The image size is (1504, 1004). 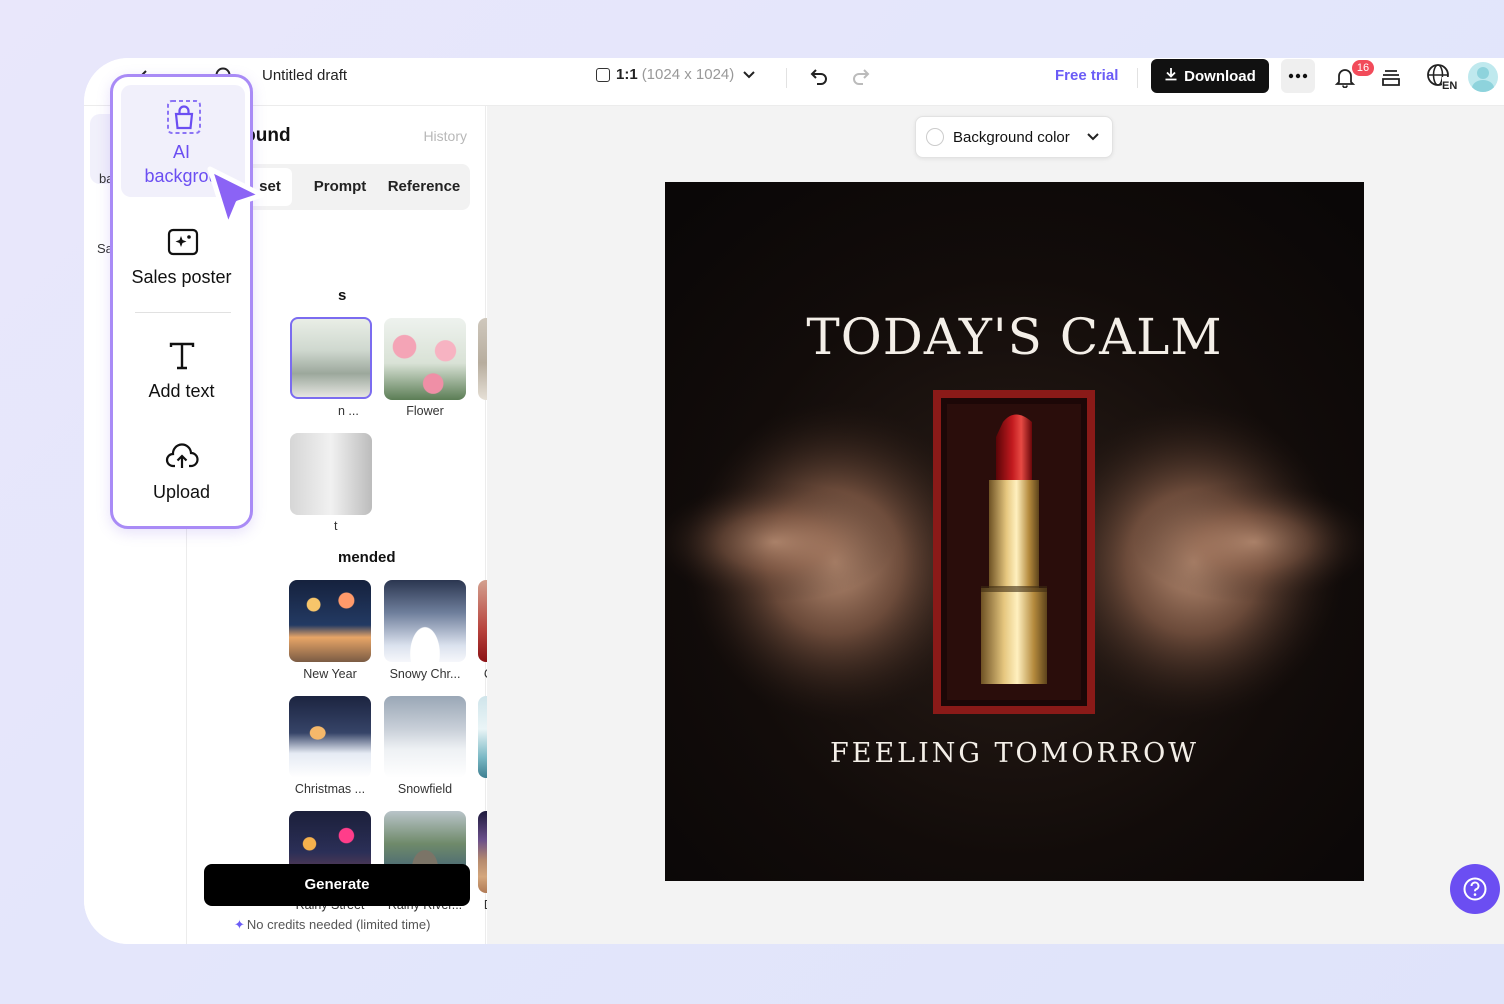 I want to click on download-button: Download, so click(x=1210, y=76).